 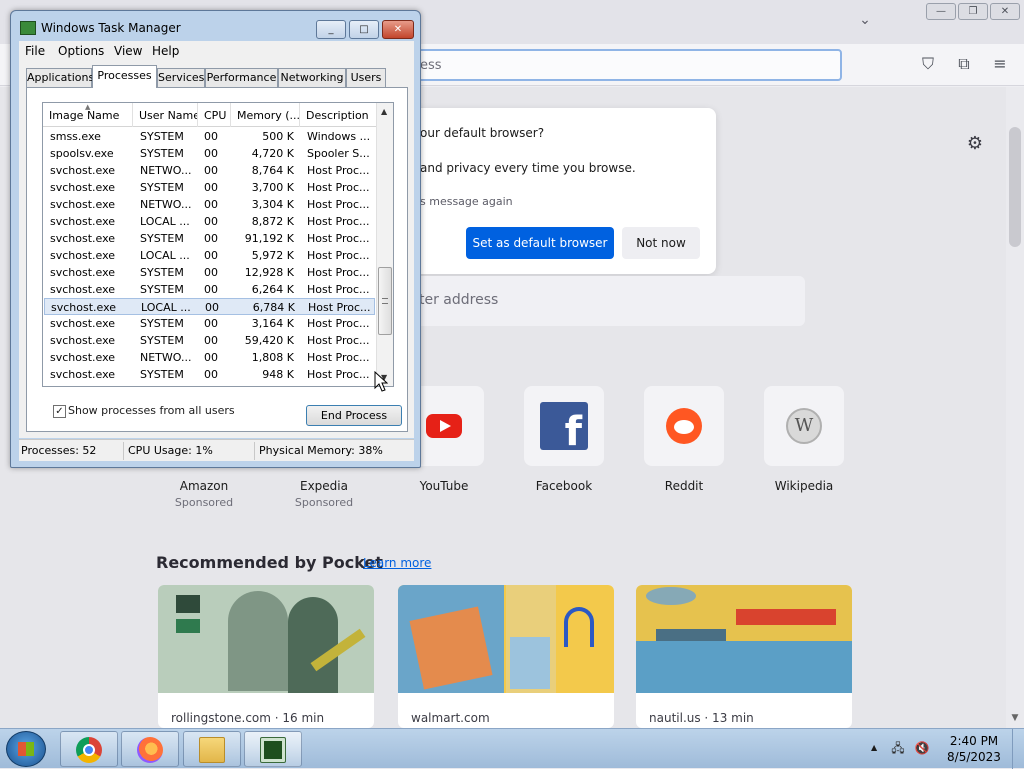 I want to click on pocket-card-image, so click(x=266, y=639).